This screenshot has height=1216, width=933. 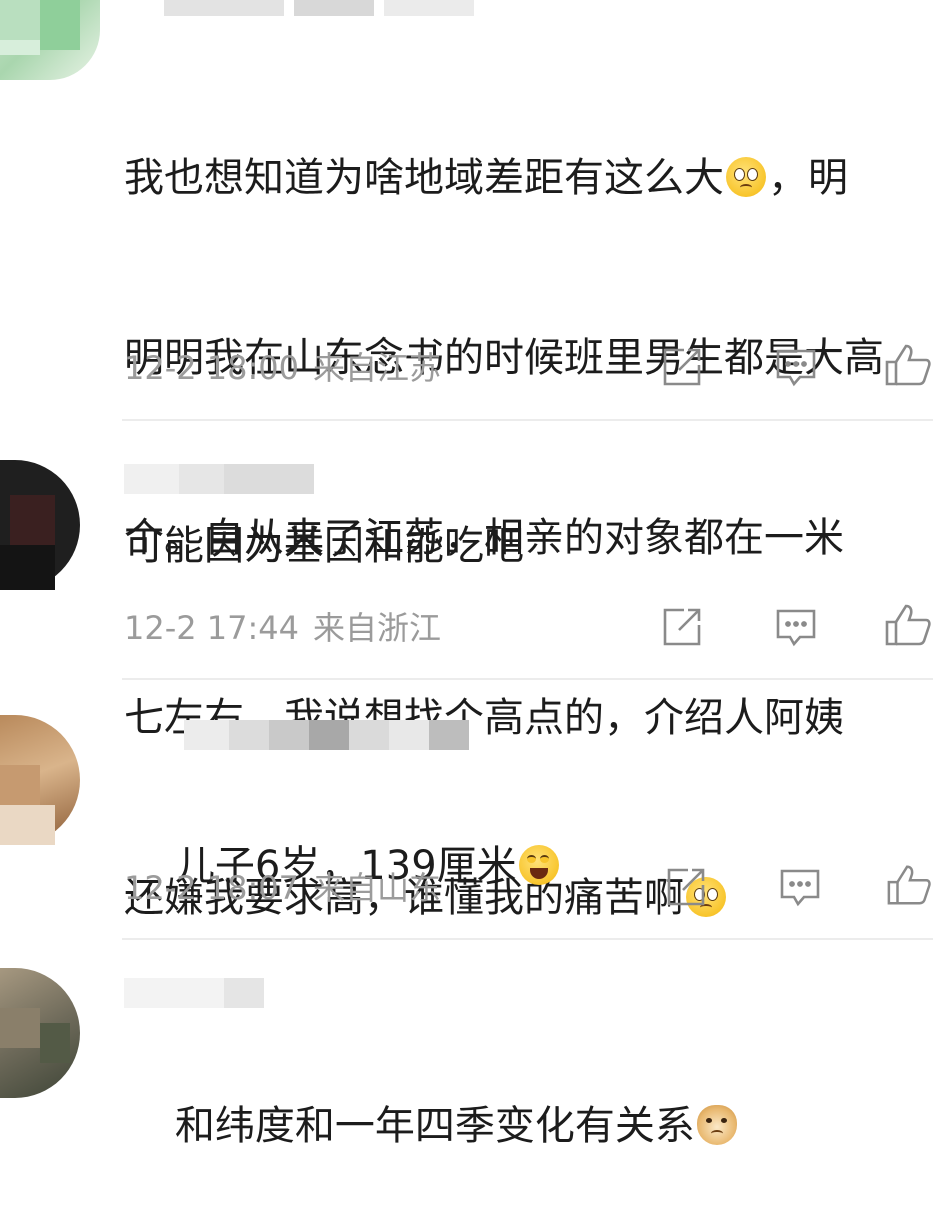 I want to click on comment-location: 来自山东, so click(x=377, y=888).